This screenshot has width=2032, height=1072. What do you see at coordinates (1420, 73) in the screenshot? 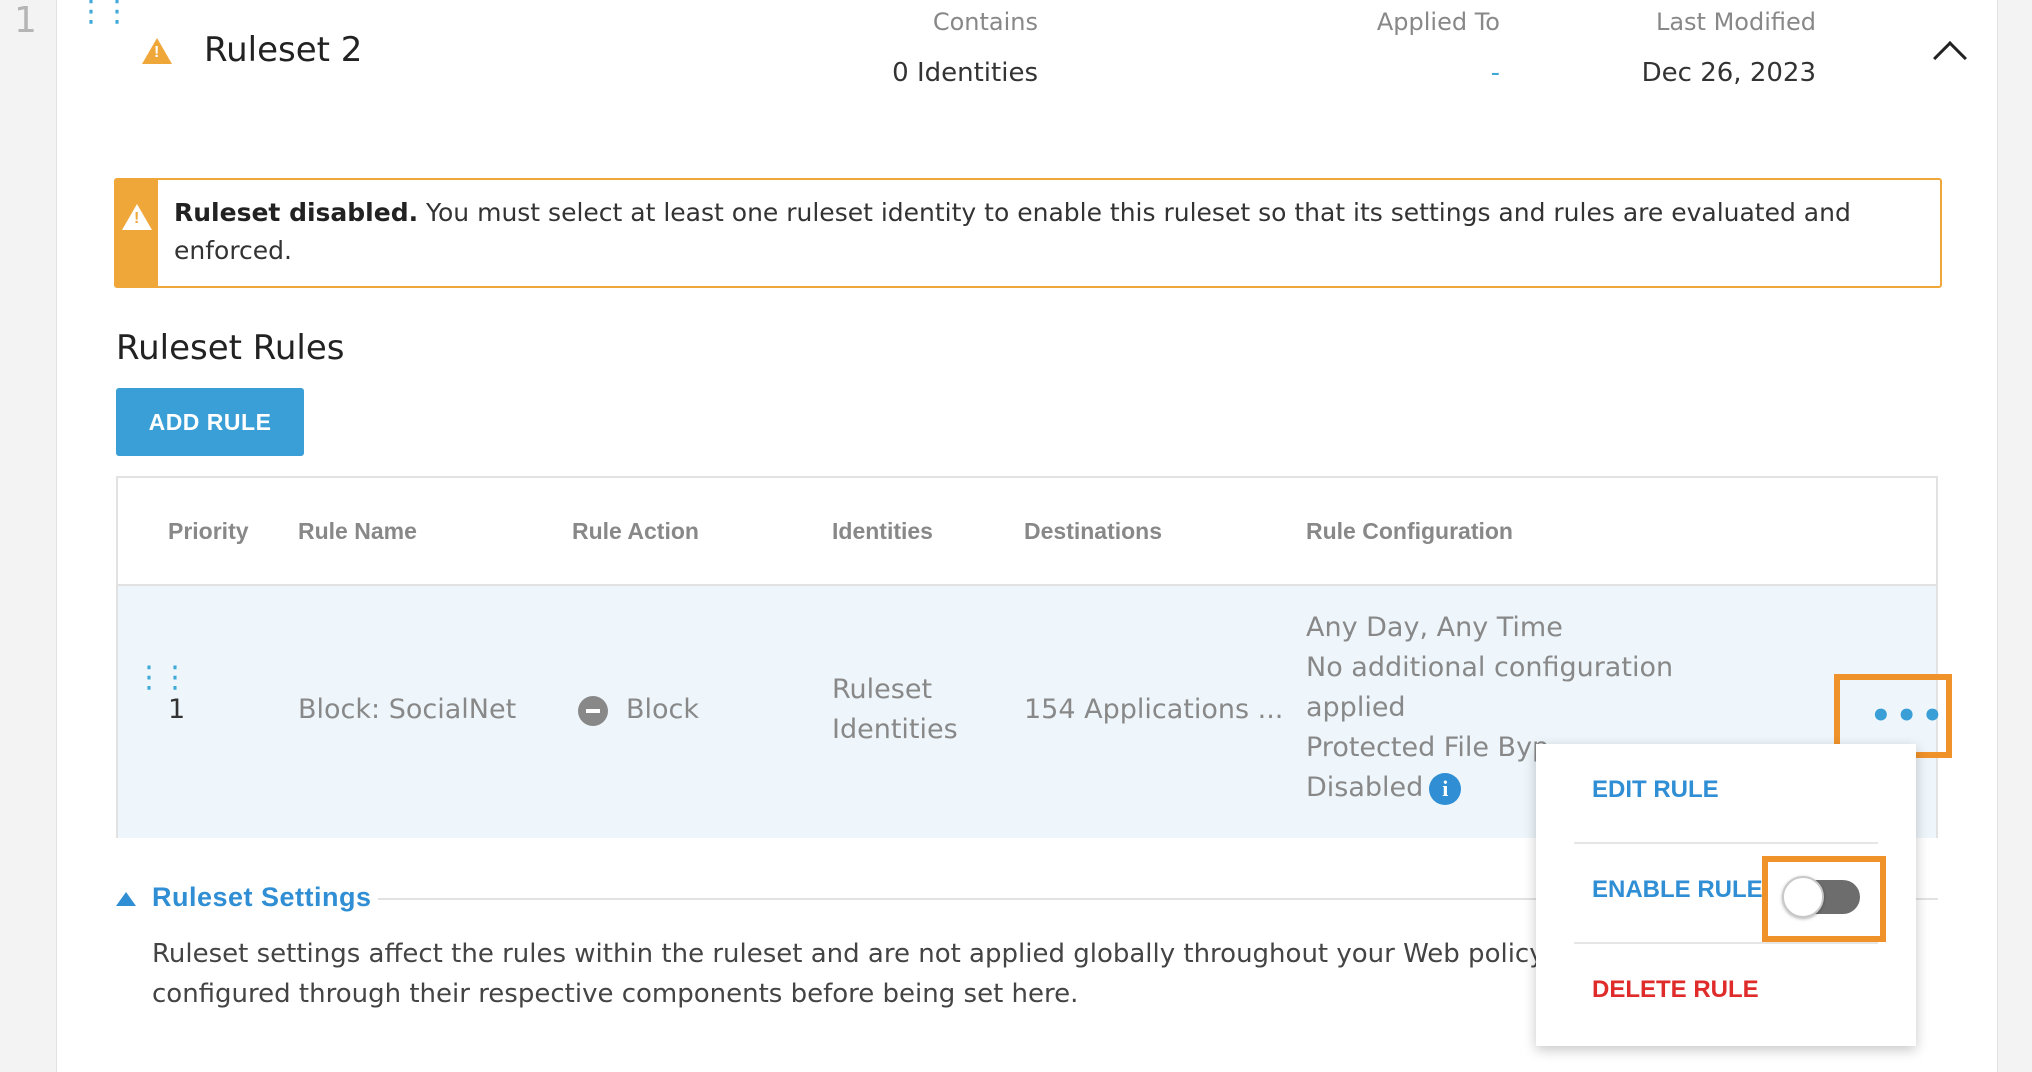
I see `applied-to-value: -` at bounding box center [1420, 73].